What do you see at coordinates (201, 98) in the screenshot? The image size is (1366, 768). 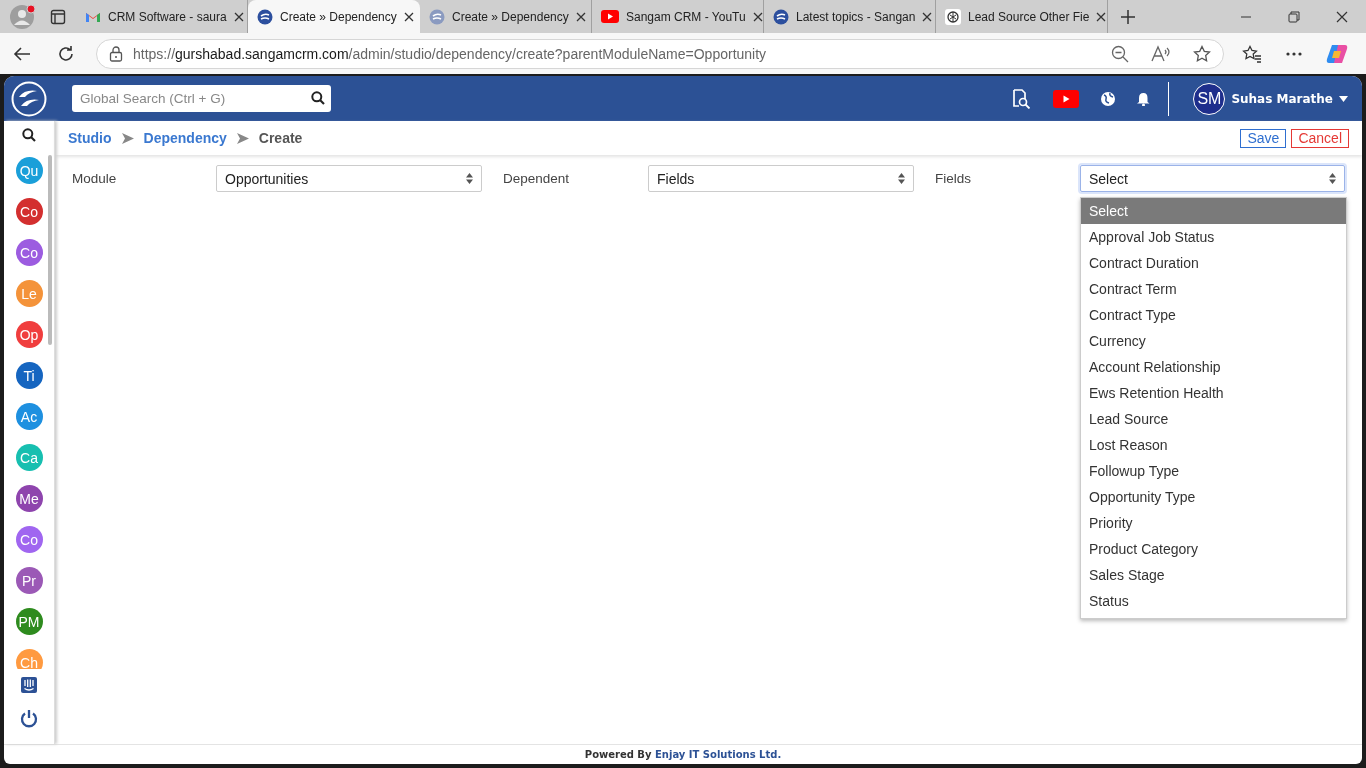 I see `search-field: Global Search (Ctrl + G)` at bounding box center [201, 98].